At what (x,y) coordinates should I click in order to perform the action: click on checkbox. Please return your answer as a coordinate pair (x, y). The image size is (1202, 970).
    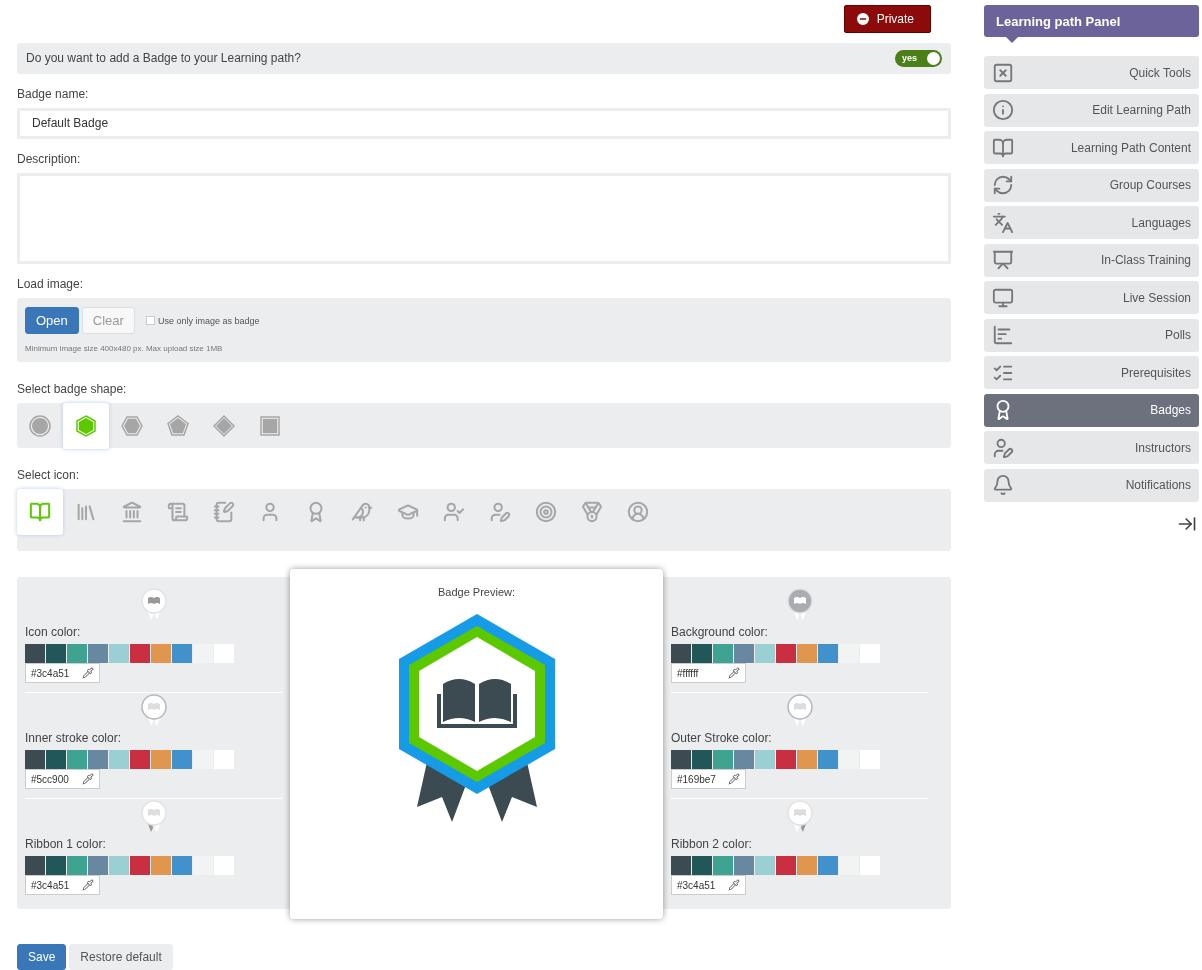
    Looking at the image, I should click on (150, 321).